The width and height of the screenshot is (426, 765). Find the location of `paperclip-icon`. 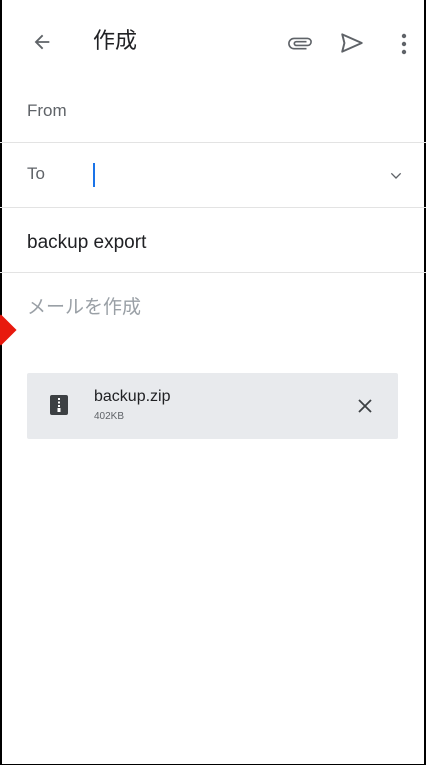

paperclip-icon is located at coordinates (300, 43).